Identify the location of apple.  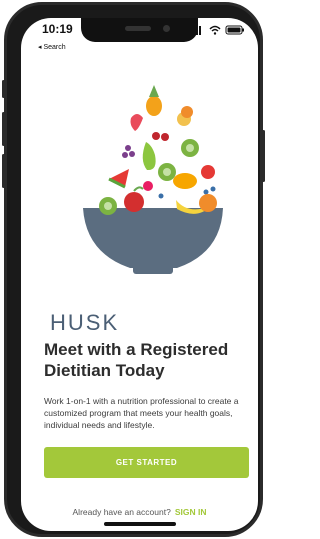
(134, 202).